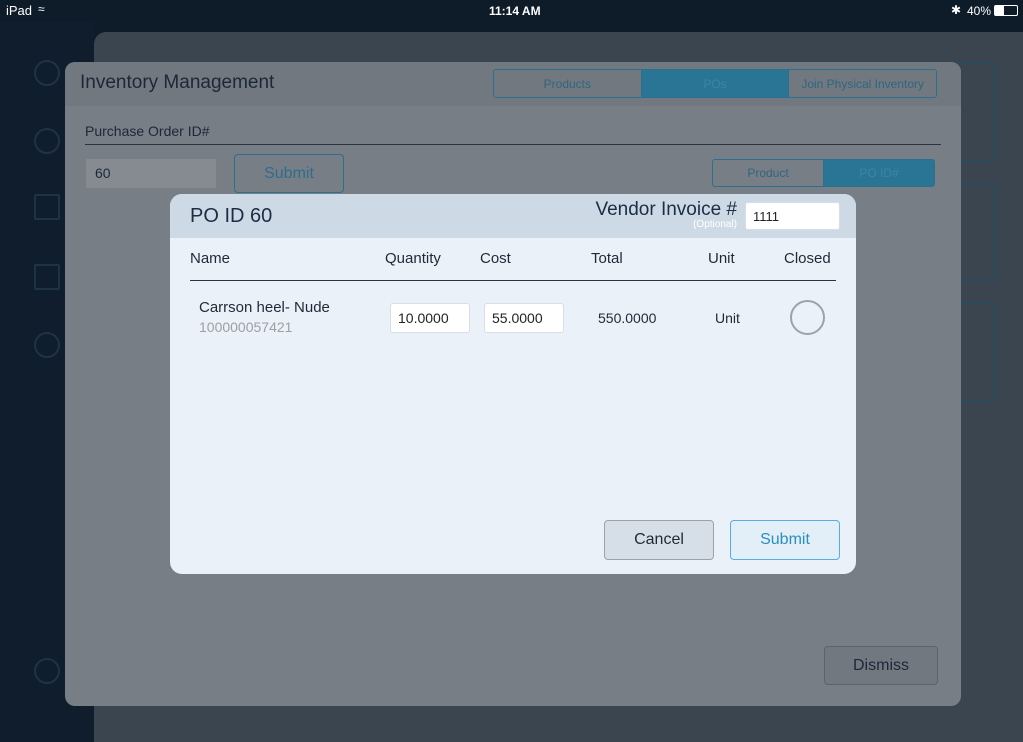 This screenshot has width=1023, height=742. I want to click on tab-pos: POs, so click(715, 83).